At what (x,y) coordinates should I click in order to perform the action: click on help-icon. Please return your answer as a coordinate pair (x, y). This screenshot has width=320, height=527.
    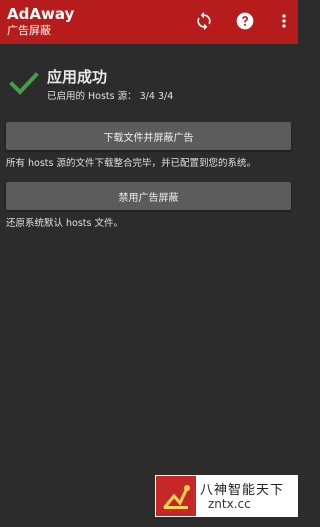
    Looking at the image, I should click on (245, 21).